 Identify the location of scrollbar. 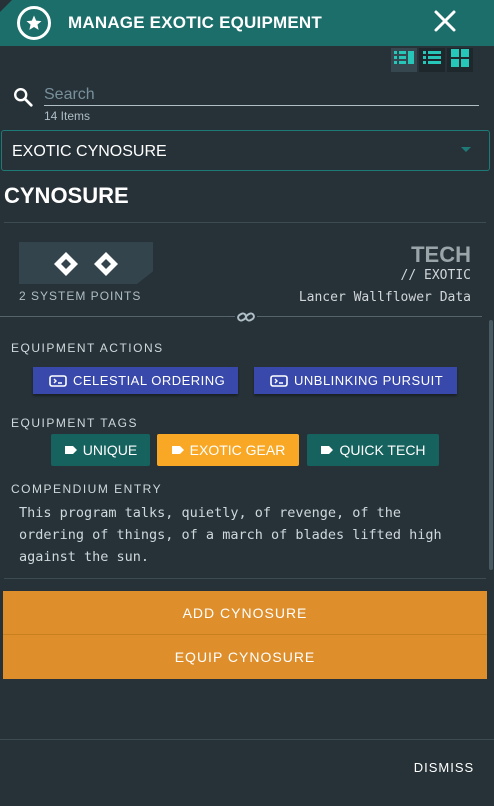
(491, 445).